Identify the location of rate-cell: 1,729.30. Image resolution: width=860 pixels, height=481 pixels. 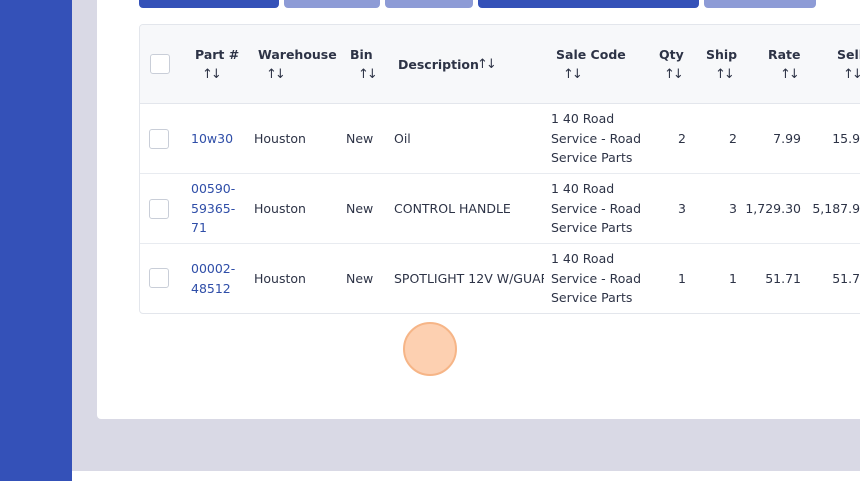
(773, 208).